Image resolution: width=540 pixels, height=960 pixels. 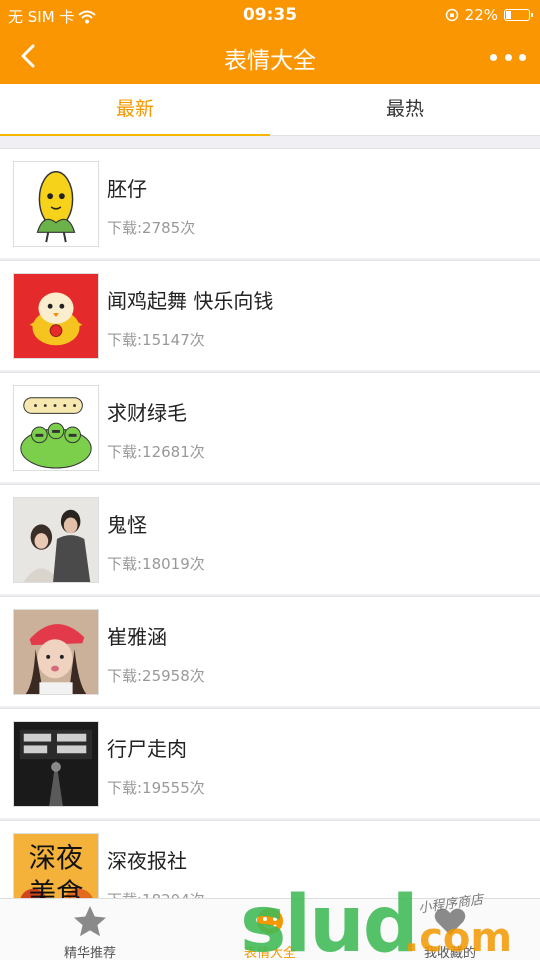 What do you see at coordinates (56, 888) in the screenshot?
I see `thumb-text-line-2: 美食` at bounding box center [56, 888].